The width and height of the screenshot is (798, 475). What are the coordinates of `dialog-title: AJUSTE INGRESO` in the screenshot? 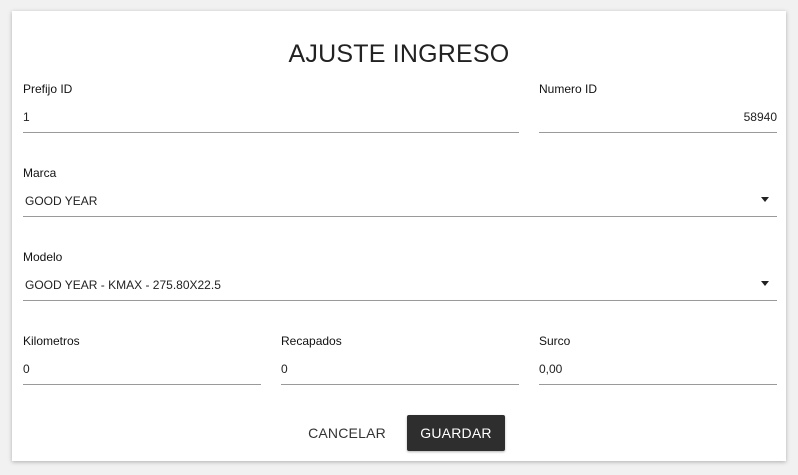 It's located at (399, 54).